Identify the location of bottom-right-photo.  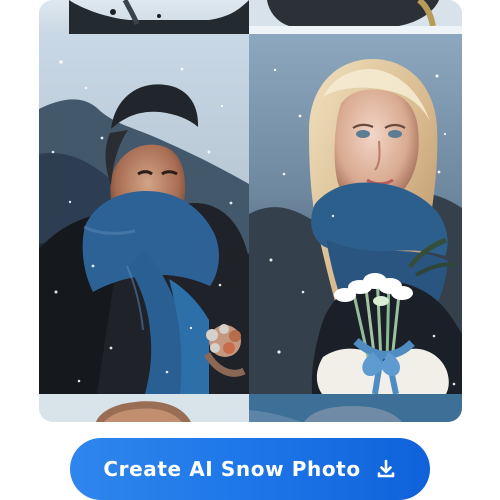
(355, 408).